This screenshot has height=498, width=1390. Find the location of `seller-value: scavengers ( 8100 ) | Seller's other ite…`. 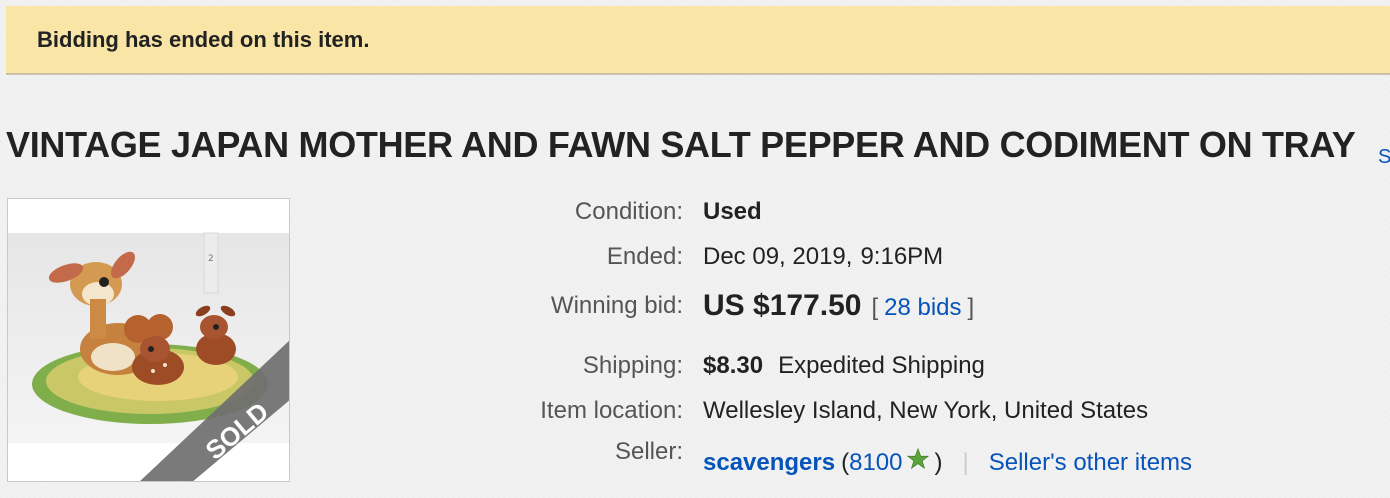

seller-value: scavengers ( 8100 ) | Seller's other ite… is located at coordinates (947, 462).